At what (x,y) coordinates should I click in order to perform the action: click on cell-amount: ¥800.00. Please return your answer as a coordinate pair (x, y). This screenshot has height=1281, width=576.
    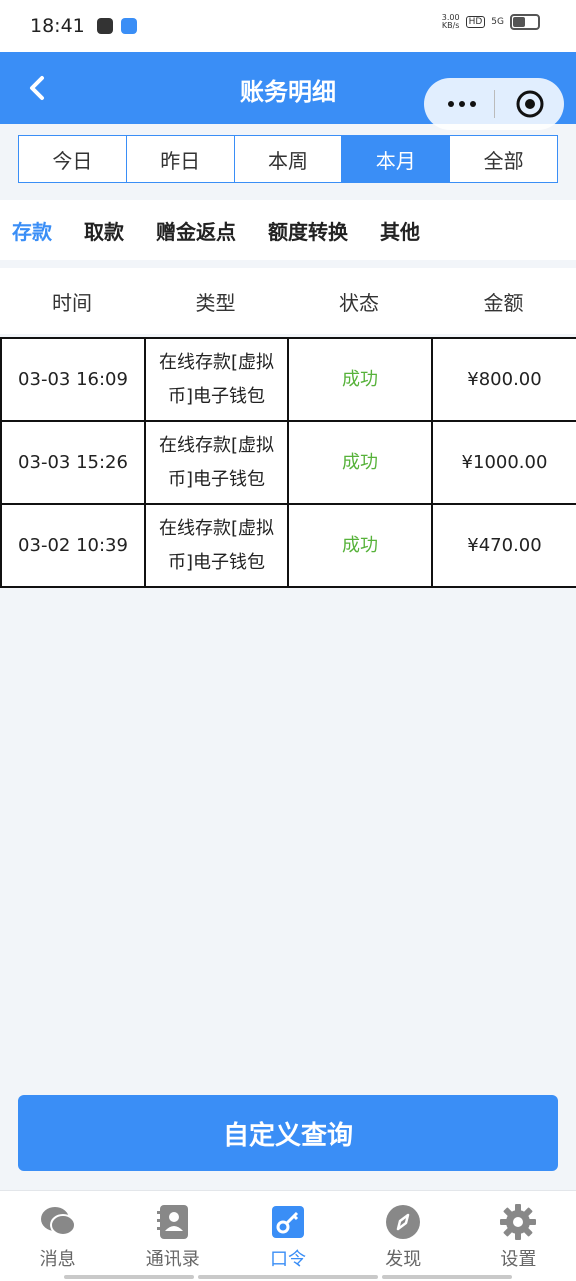
    Looking at the image, I should click on (503, 379).